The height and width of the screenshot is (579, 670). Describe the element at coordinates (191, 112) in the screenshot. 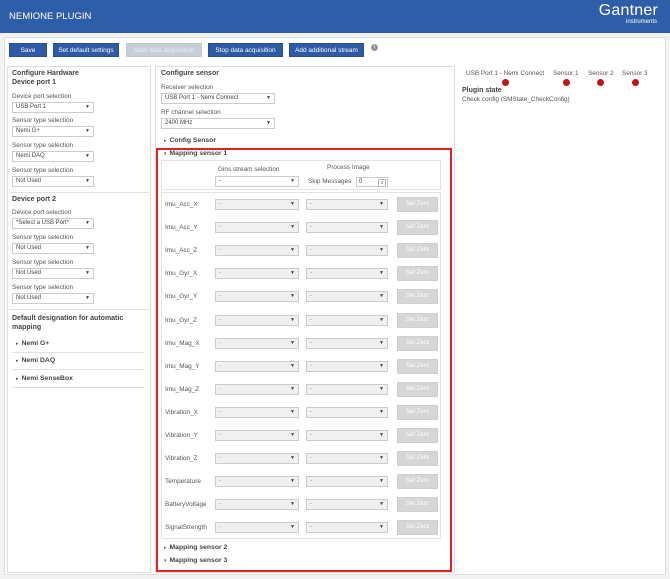

I see `rf-channel-label: RF channel selection` at that location.